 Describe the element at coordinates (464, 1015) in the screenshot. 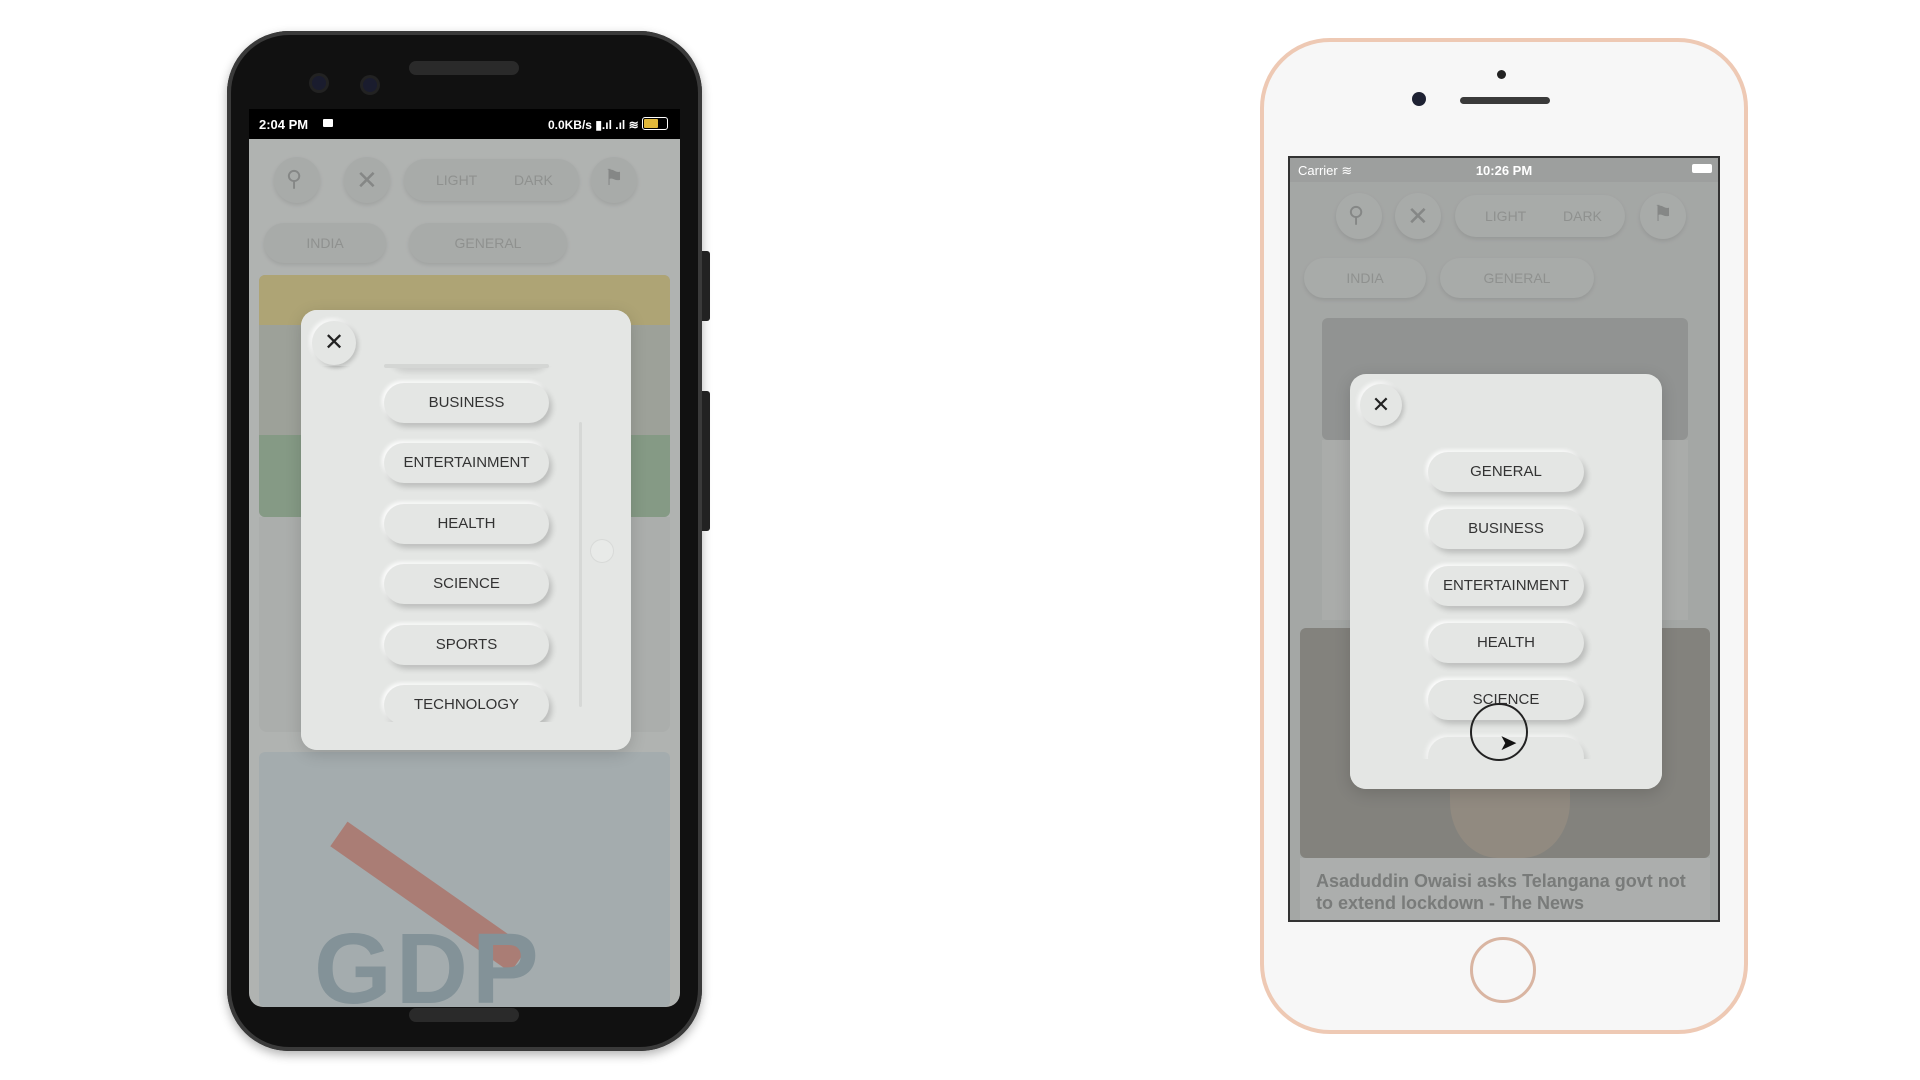

I see `bottom-speaker` at that location.